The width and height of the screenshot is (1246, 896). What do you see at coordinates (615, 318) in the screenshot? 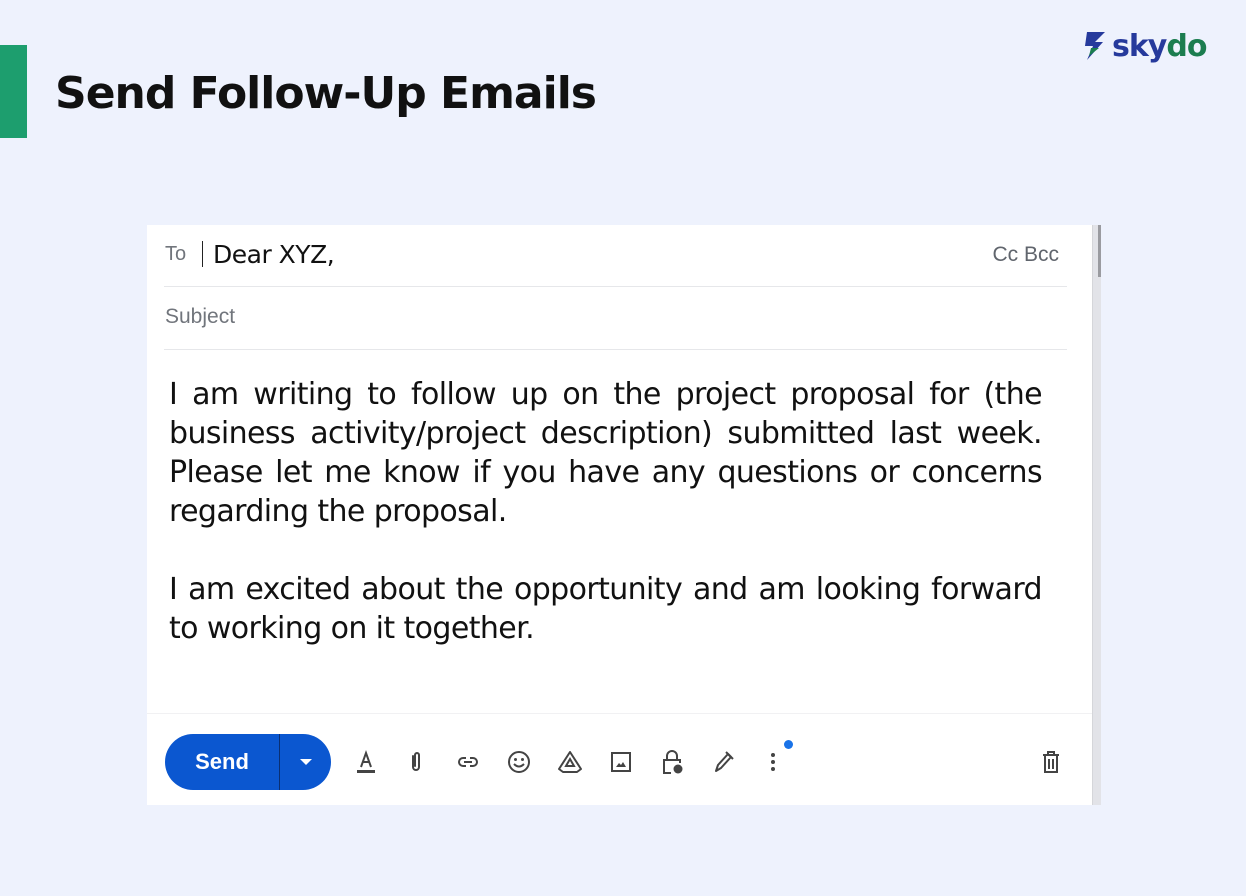
I see `subject-field-row: Subject` at bounding box center [615, 318].